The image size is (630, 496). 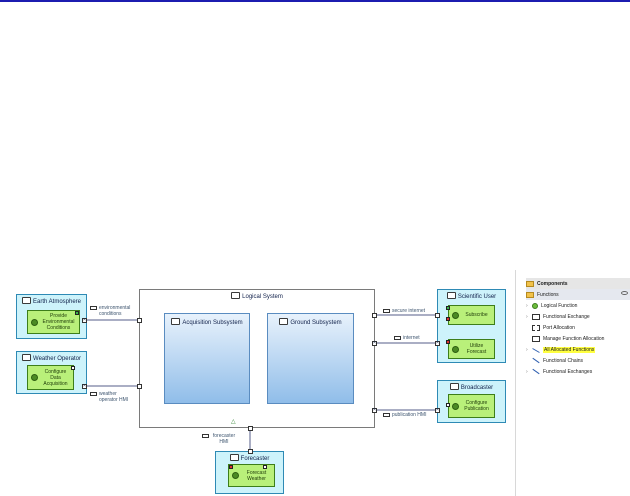 What do you see at coordinates (51, 301) in the screenshot?
I see `actor-title: Earth Atmosphere` at bounding box center [51, 301].